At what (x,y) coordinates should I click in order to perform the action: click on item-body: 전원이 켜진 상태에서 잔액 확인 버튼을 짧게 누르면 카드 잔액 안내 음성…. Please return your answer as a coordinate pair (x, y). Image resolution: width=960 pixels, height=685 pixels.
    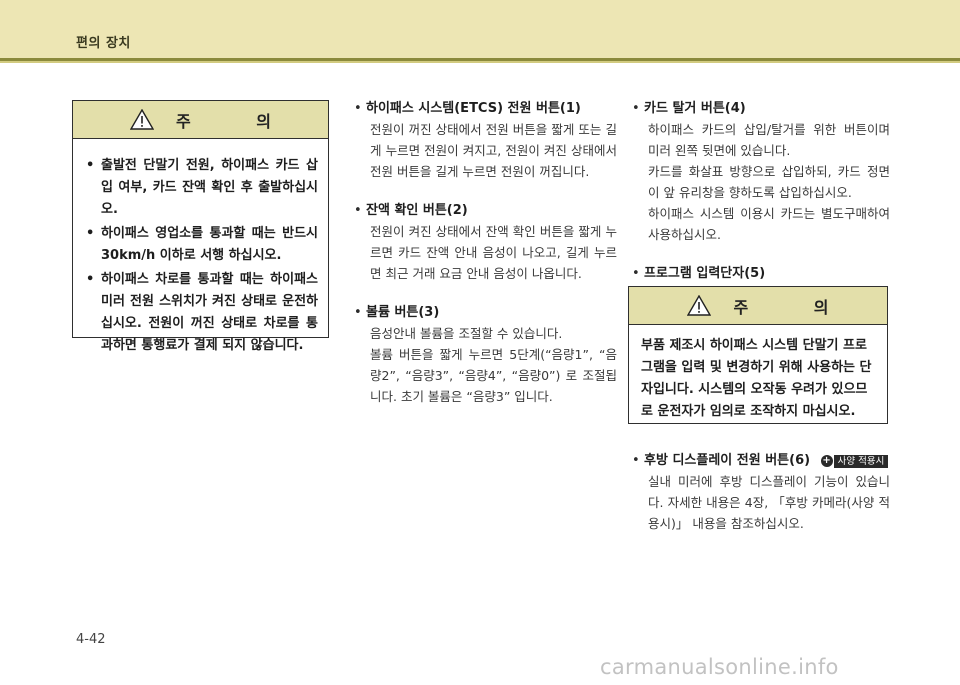
    Looking at the image, I should click on (491, 252).